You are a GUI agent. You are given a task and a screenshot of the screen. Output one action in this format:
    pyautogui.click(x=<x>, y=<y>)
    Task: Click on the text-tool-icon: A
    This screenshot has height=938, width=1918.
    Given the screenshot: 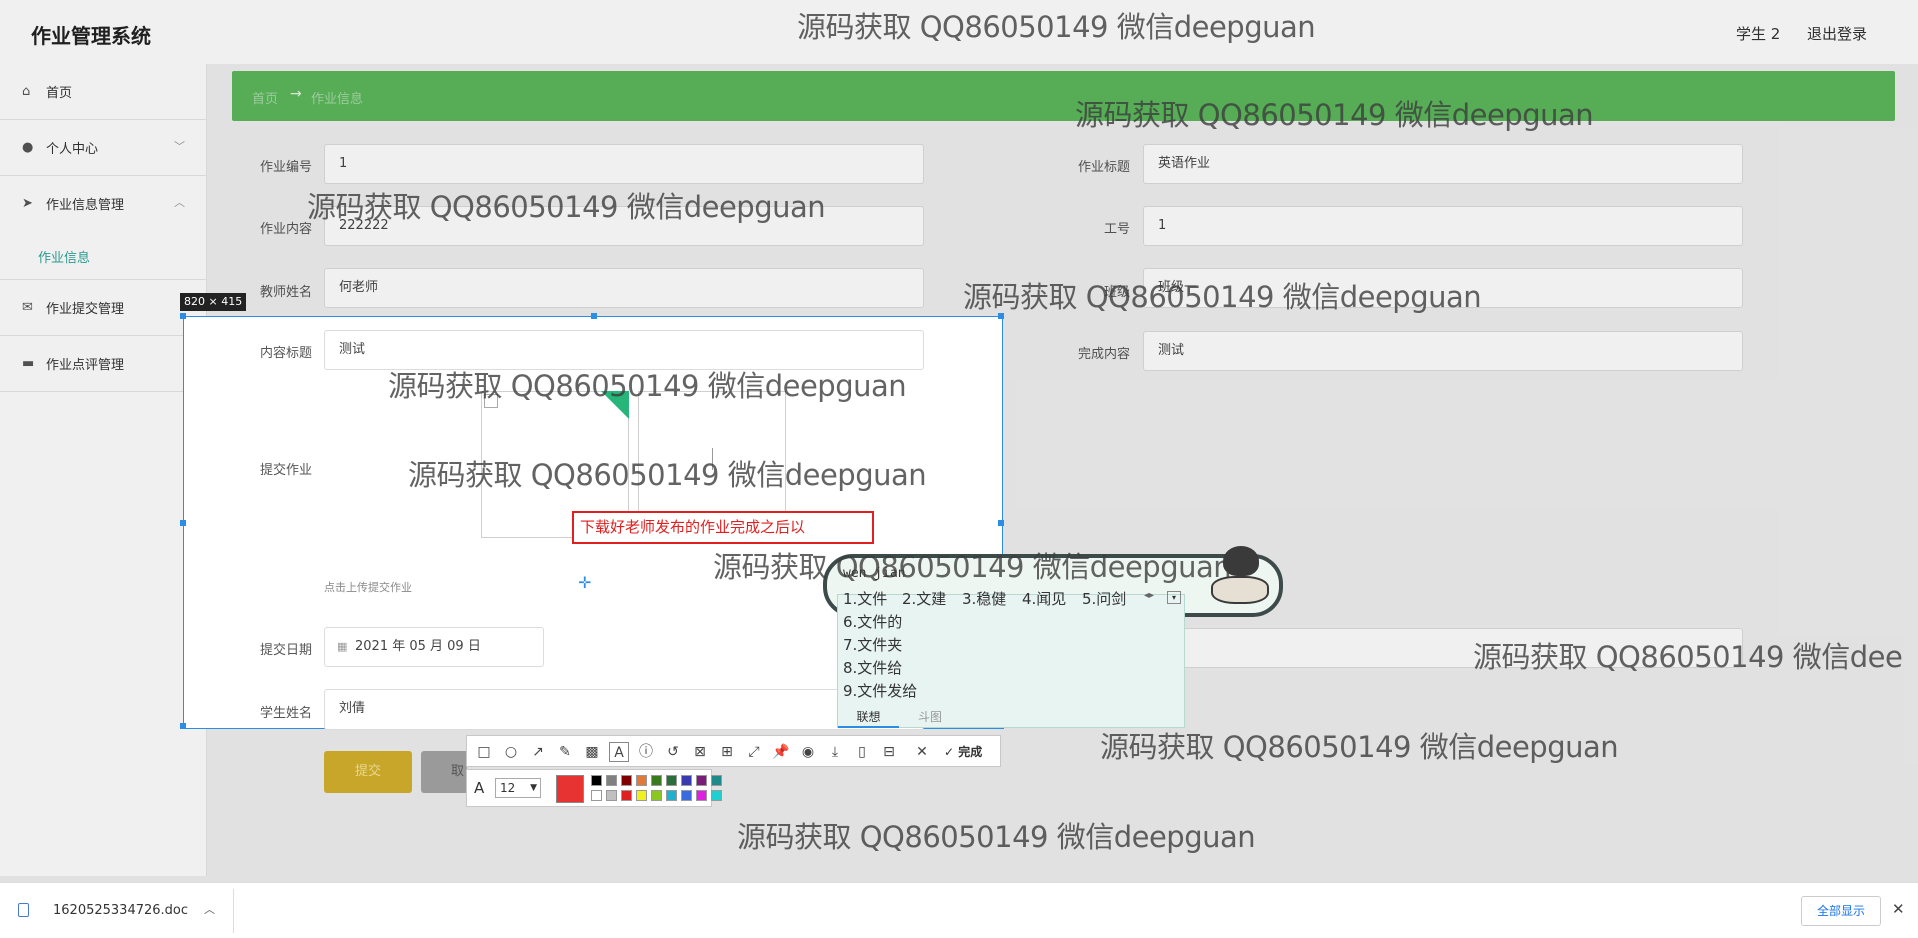 What is the action you would take?
    pyautogui.click(x=619, y=752)
    